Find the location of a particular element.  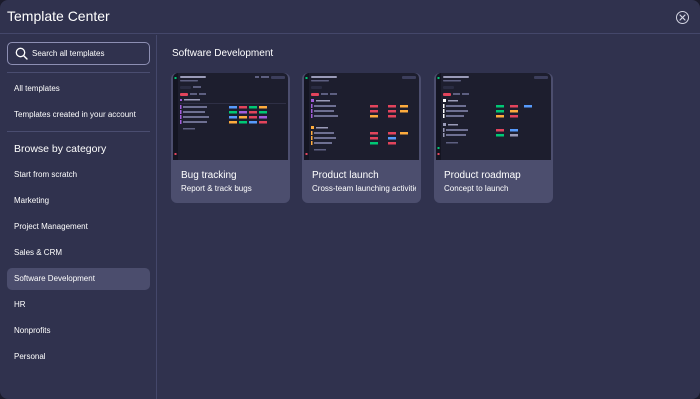

all-templates-link: All templates is located at coordinates (37, 88).